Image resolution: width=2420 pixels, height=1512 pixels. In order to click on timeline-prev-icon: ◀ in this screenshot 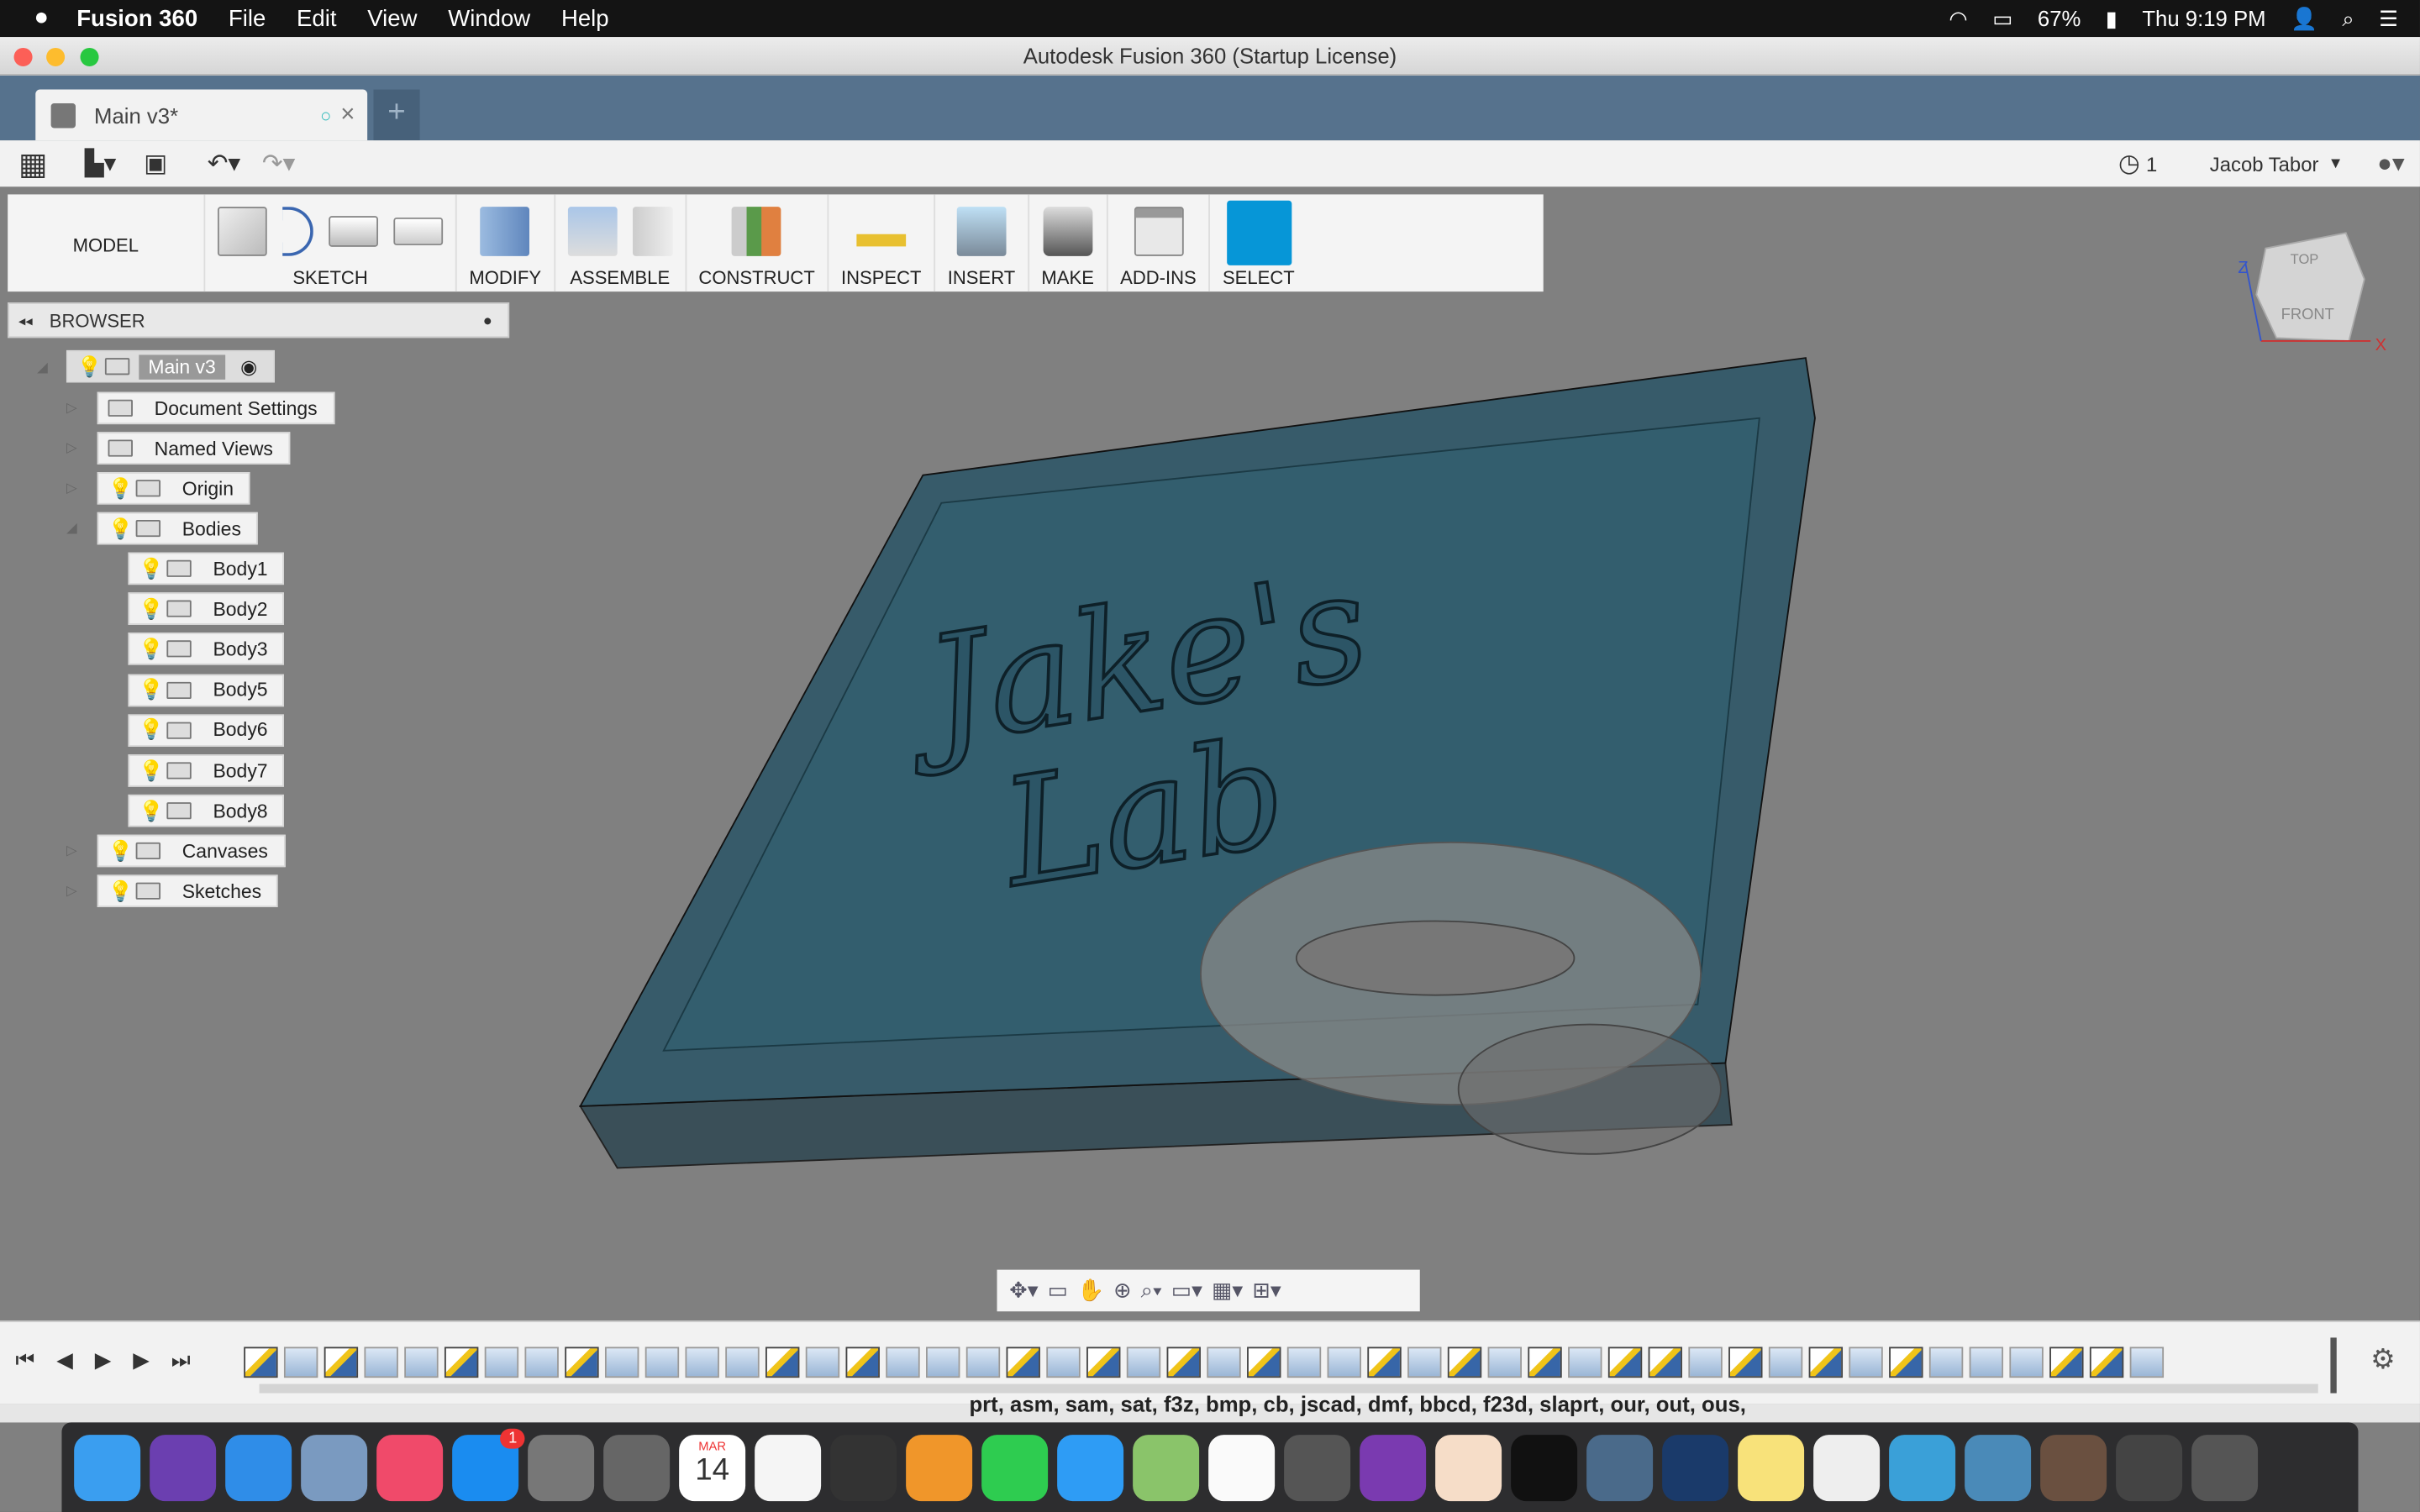, I will do `click(64, 1360)`.